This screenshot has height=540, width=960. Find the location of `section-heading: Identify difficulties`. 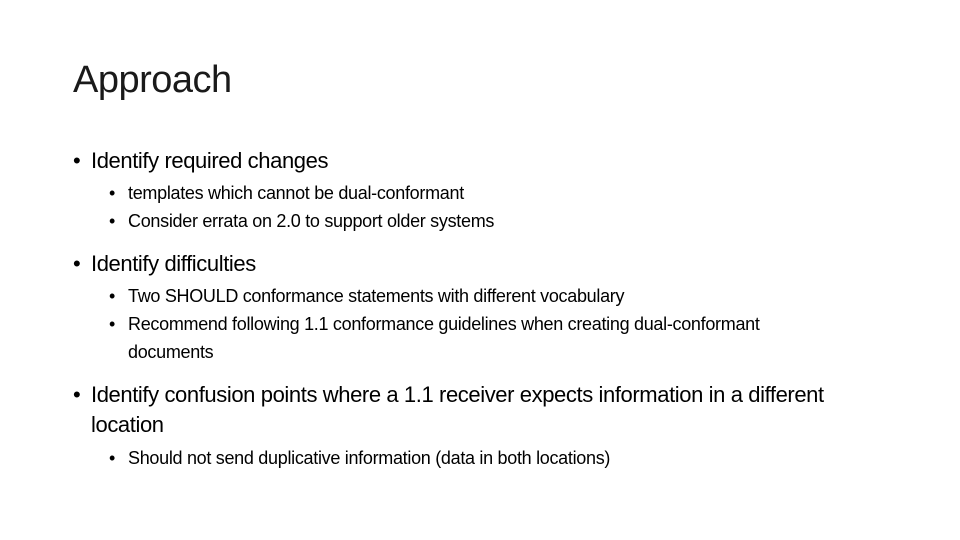

section-heading: Identify difficulties is located at coordinates (173, 263).